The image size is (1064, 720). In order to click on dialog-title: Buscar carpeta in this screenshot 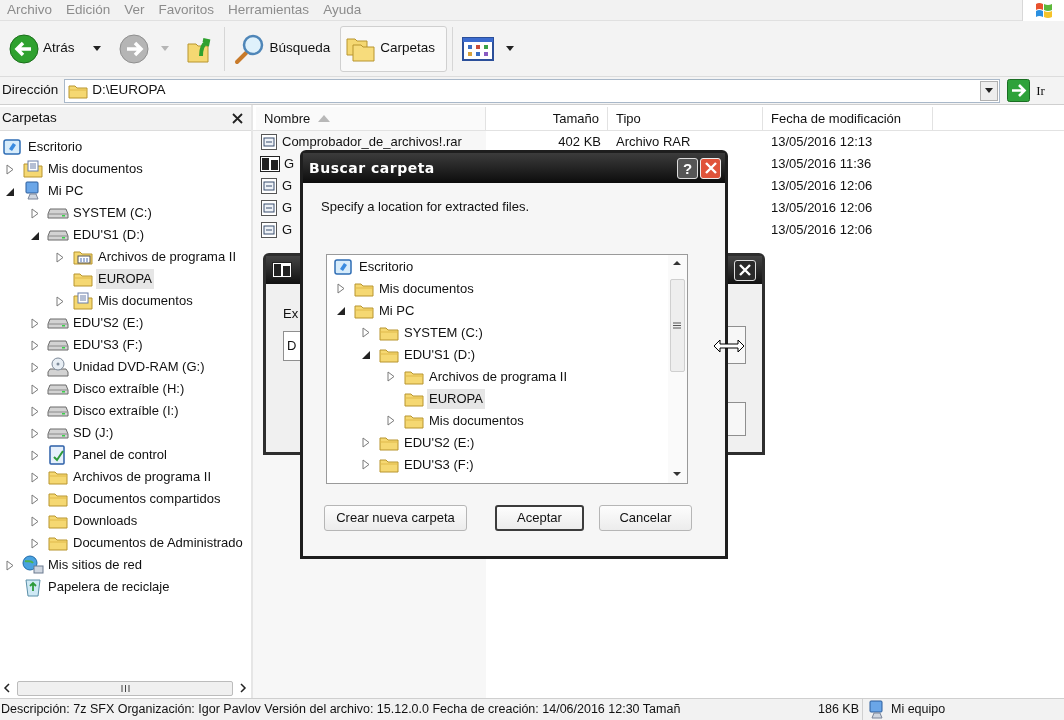, I will do `click(372, 168)`.